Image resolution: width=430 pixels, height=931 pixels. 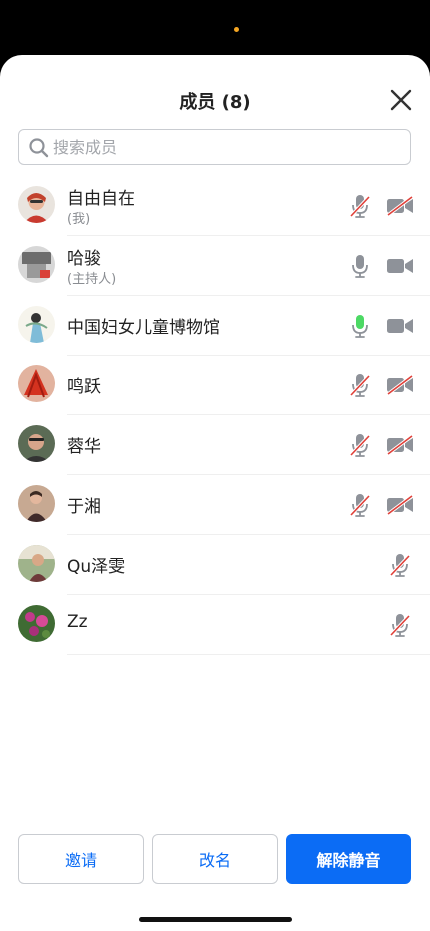 What do you see at coordinates (223, 147) in the screenshot?
I see `search-input` at bounding box center [223, 147].